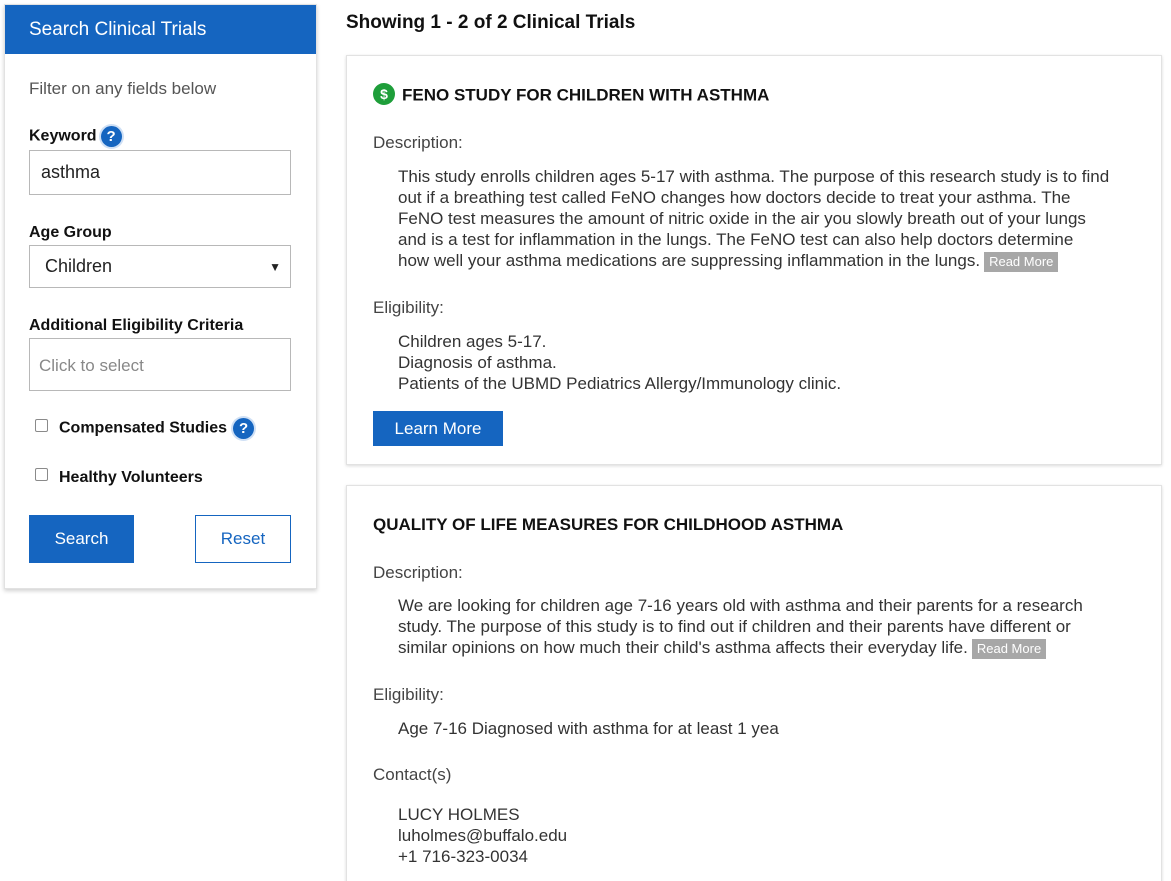  Describe the element at coordinates (63, 136) in the screenshot. I see `keyword-label: Keyword` at that location.